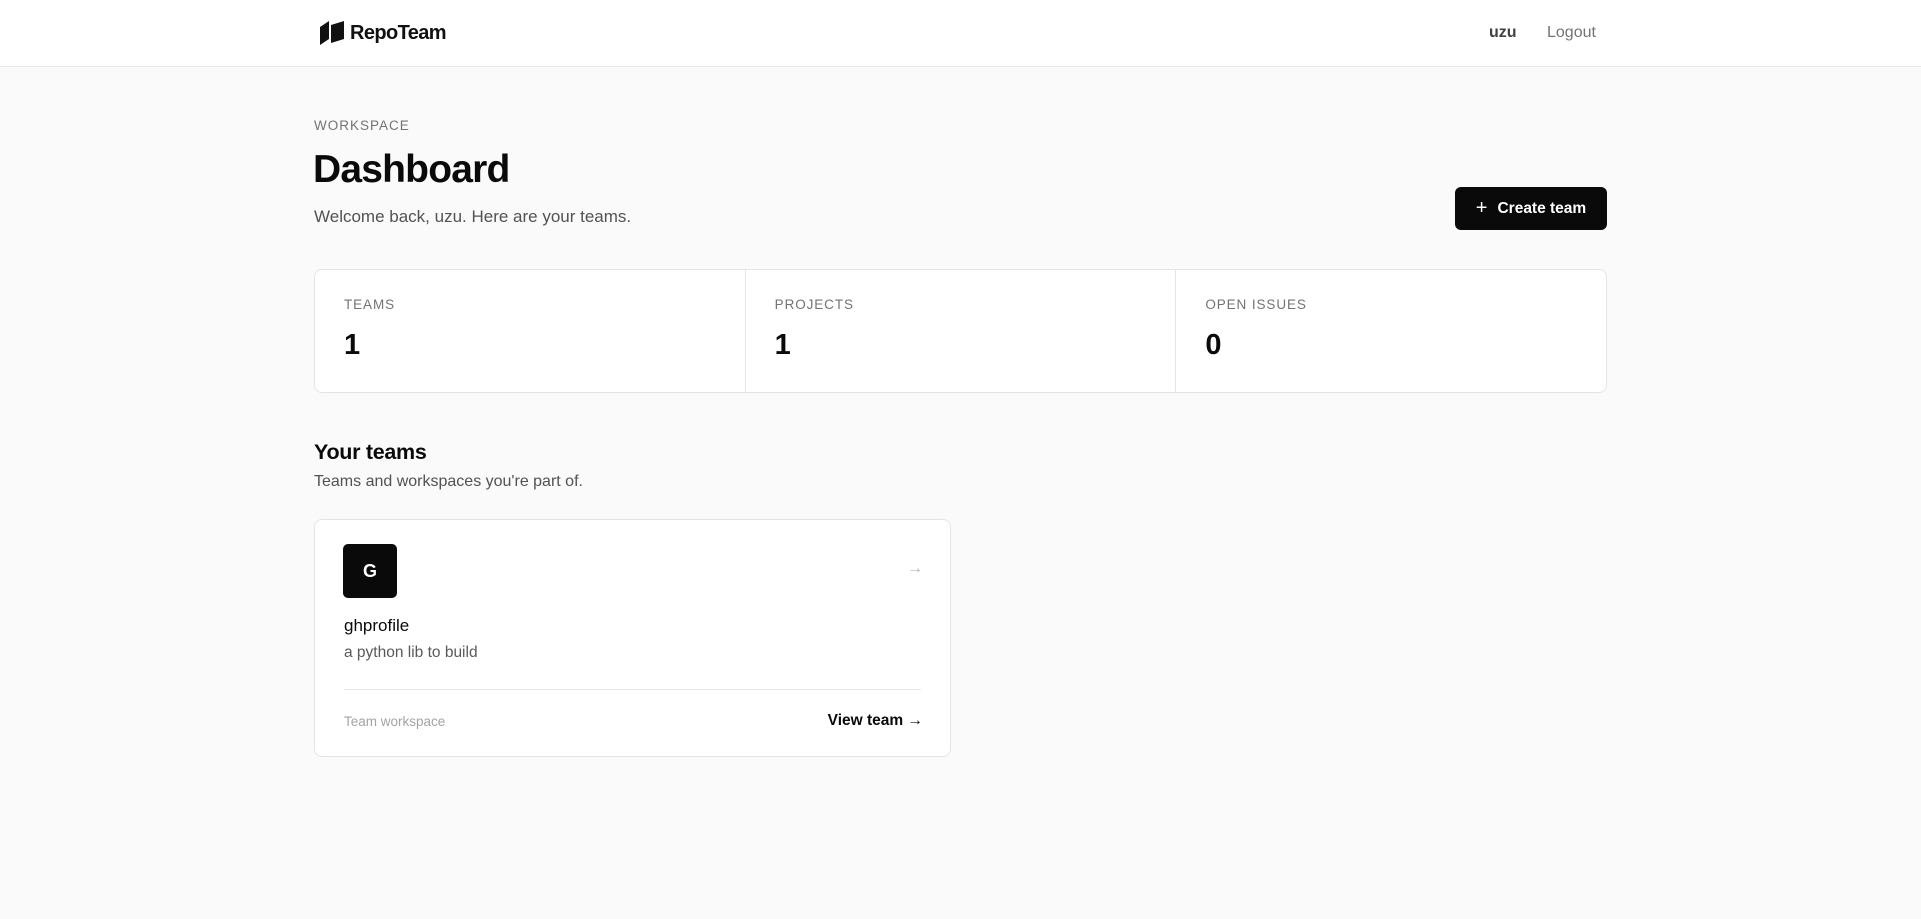  Describe the element at coordinates (1391, 331) in the screenshot. I see `stat-open-issues: OPEN ISSUES 0` at that location.